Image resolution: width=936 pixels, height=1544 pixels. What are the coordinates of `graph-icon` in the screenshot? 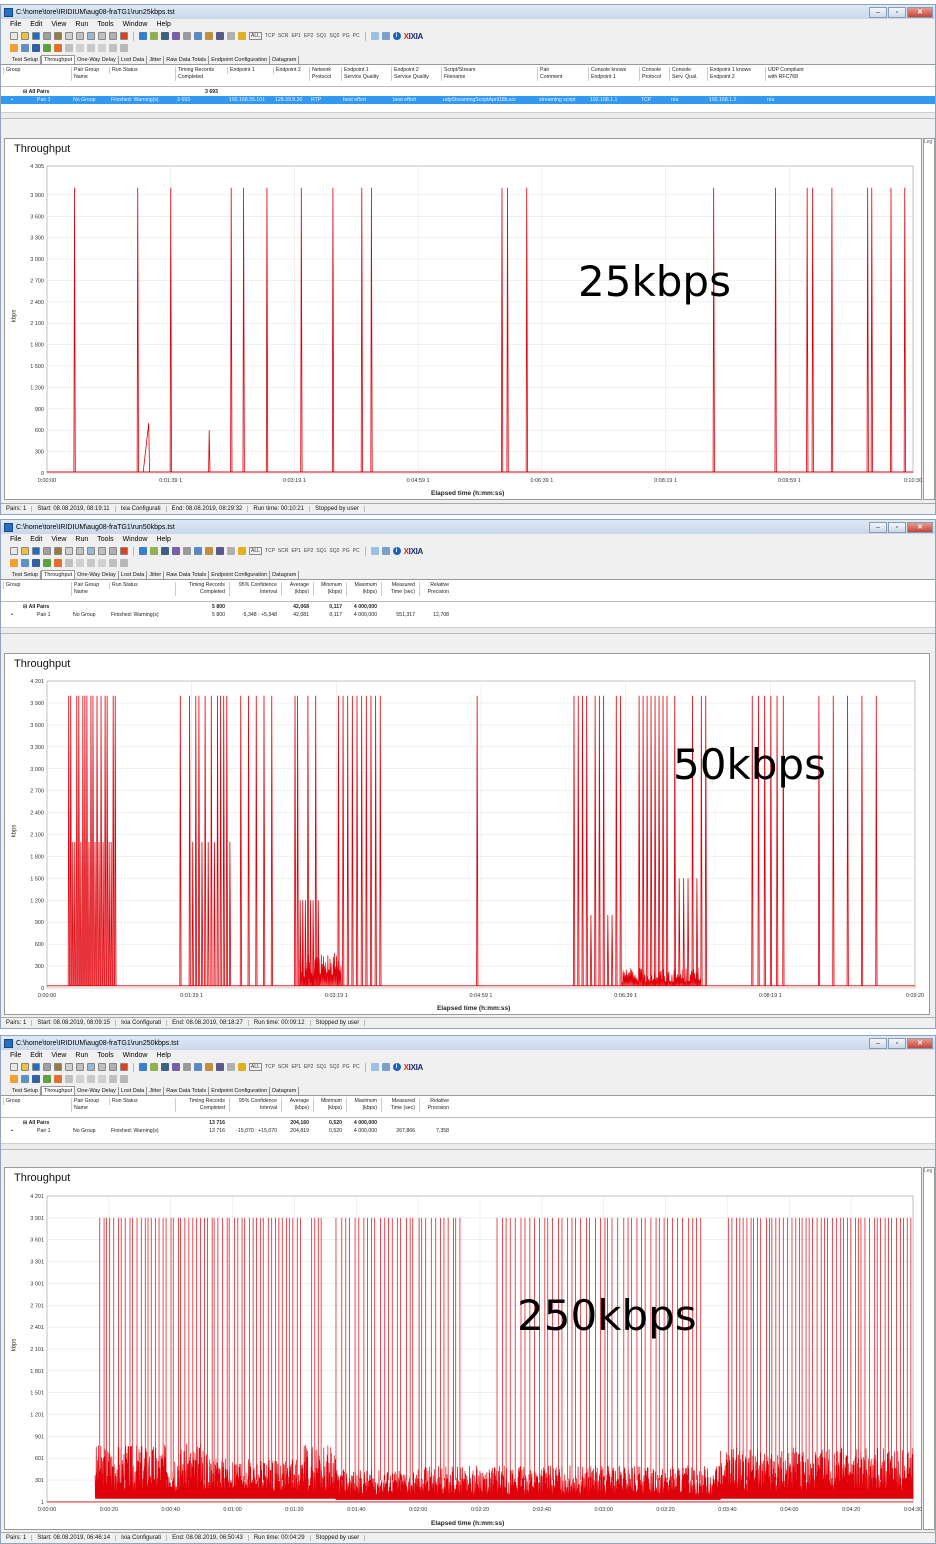 It's located at (47, 1079).